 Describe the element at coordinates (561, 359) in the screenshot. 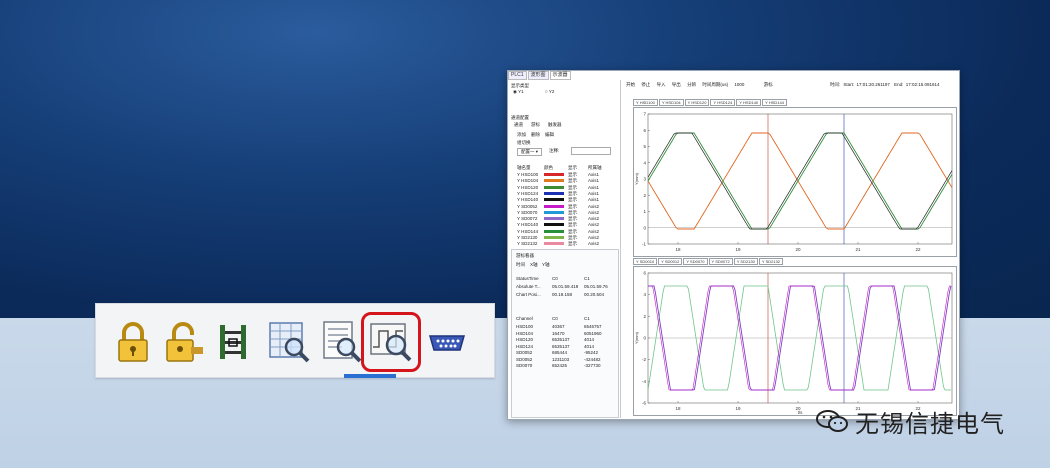

I see `value-cell-c0: 1231103` at that location.